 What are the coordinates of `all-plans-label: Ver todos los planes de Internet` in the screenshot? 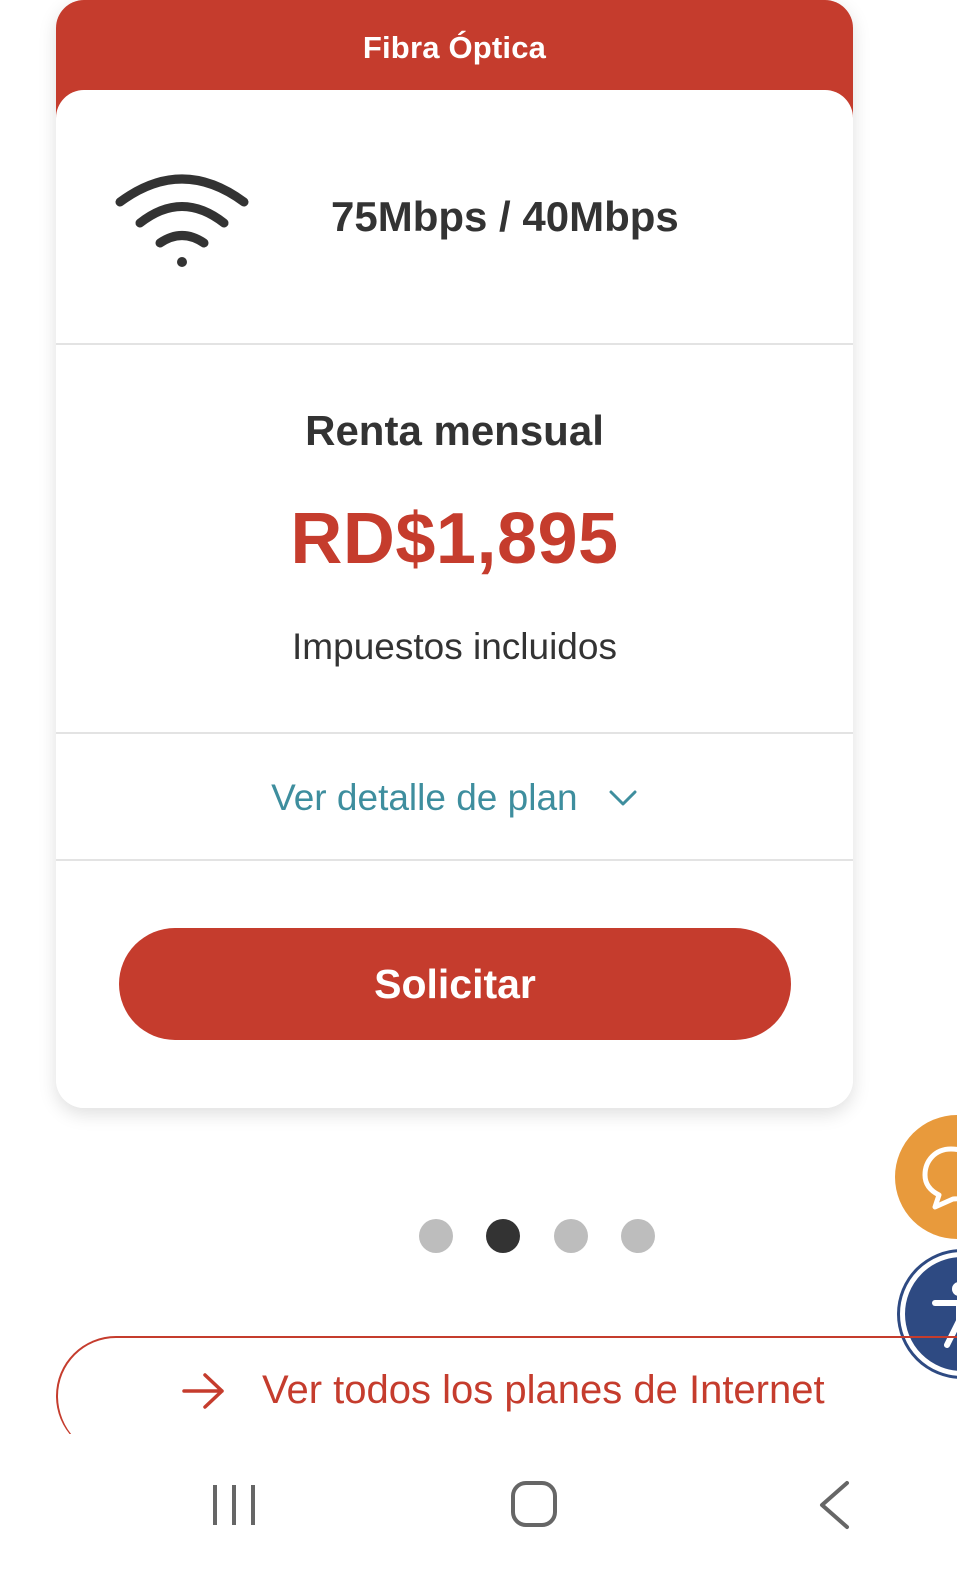 It's located at (543, 1390).